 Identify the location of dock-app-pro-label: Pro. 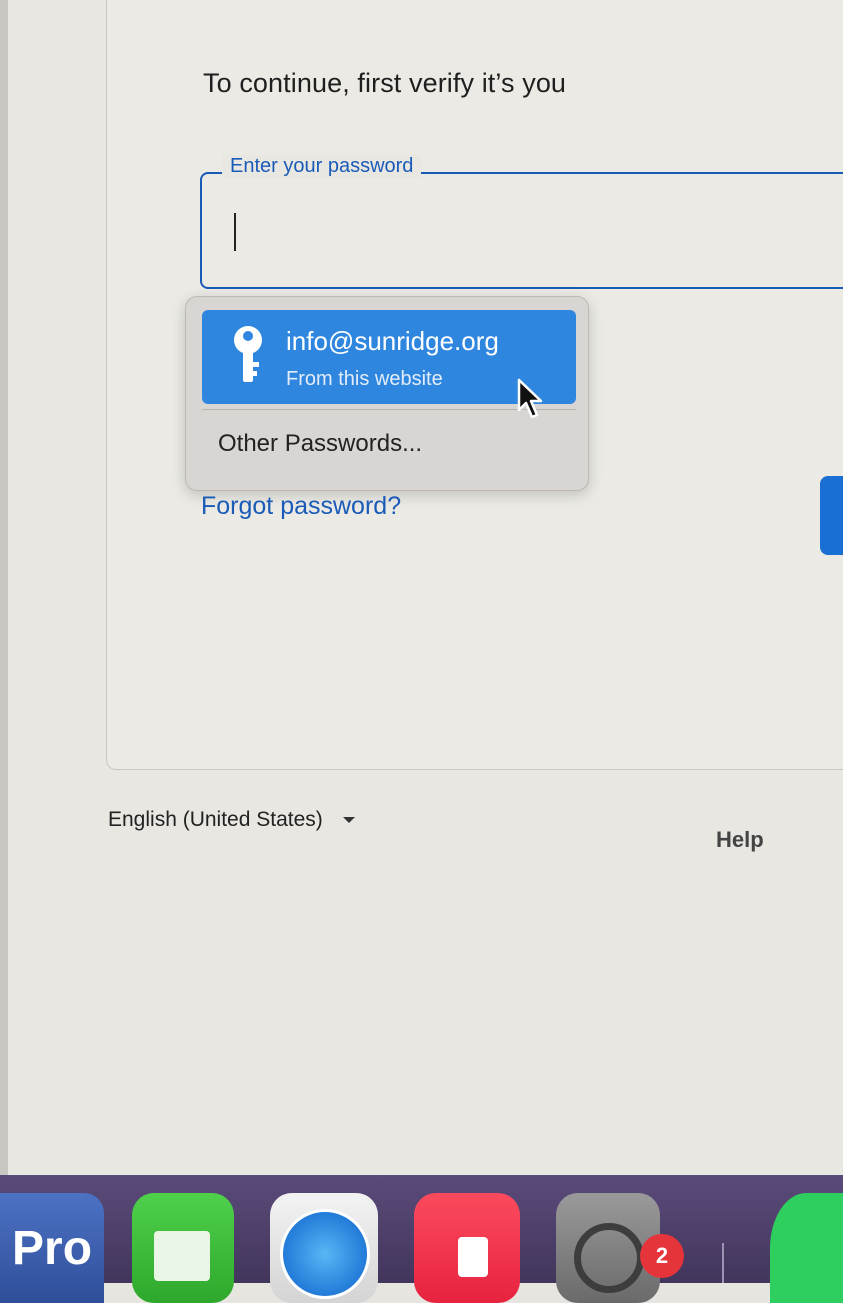
(52, 1248).